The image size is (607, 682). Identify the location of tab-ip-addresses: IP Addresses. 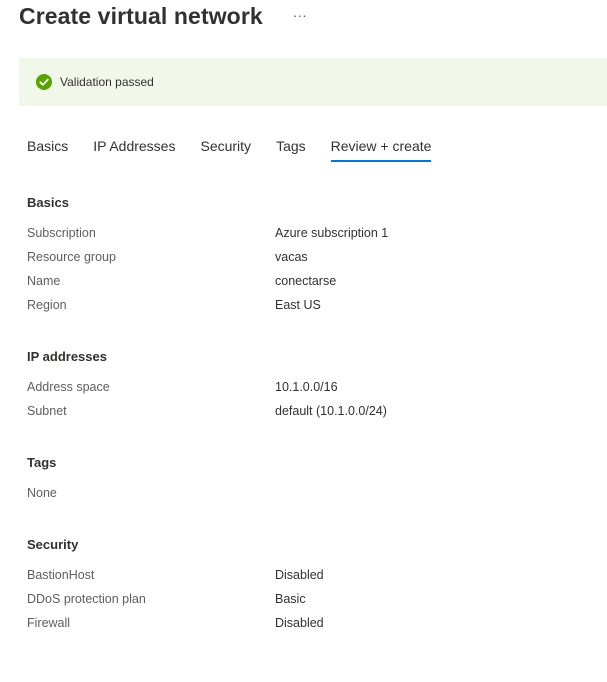
(134, 150).